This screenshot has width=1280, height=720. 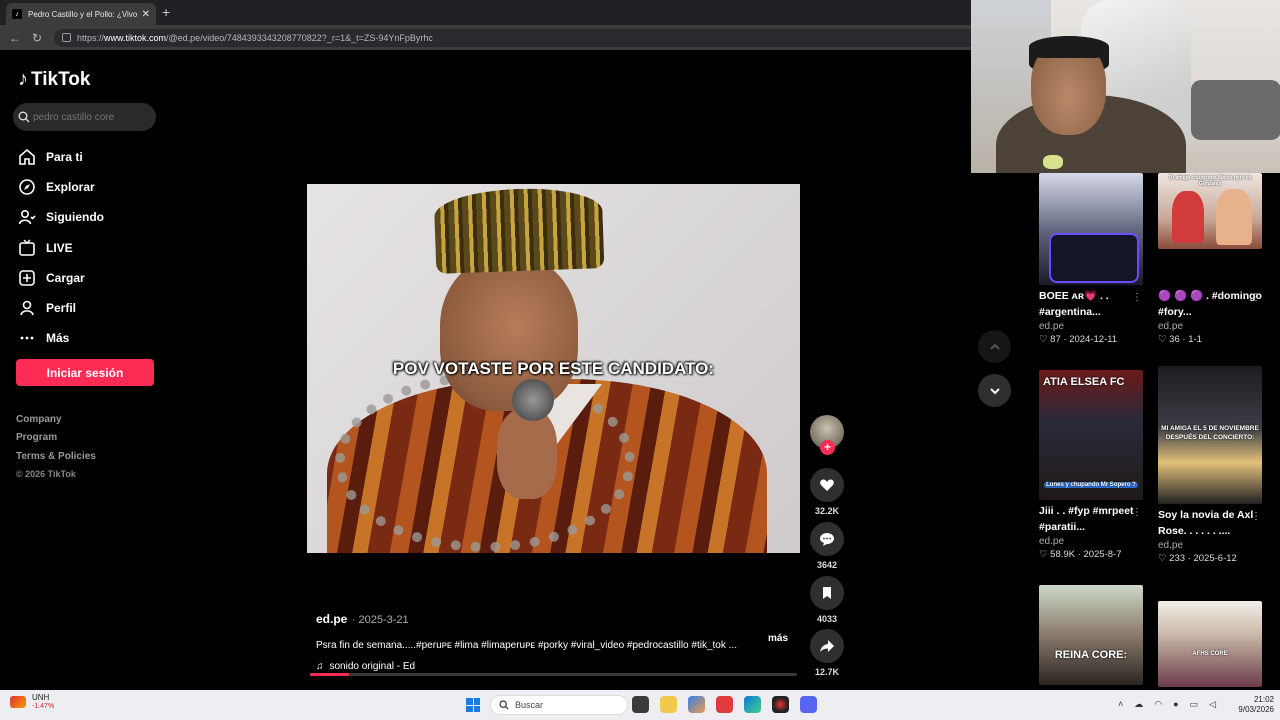 What do you see at coordinates (135, 37) in the screenshot?
I see `url-domain: www.tiktok.com` at bounding box center [135, 37].